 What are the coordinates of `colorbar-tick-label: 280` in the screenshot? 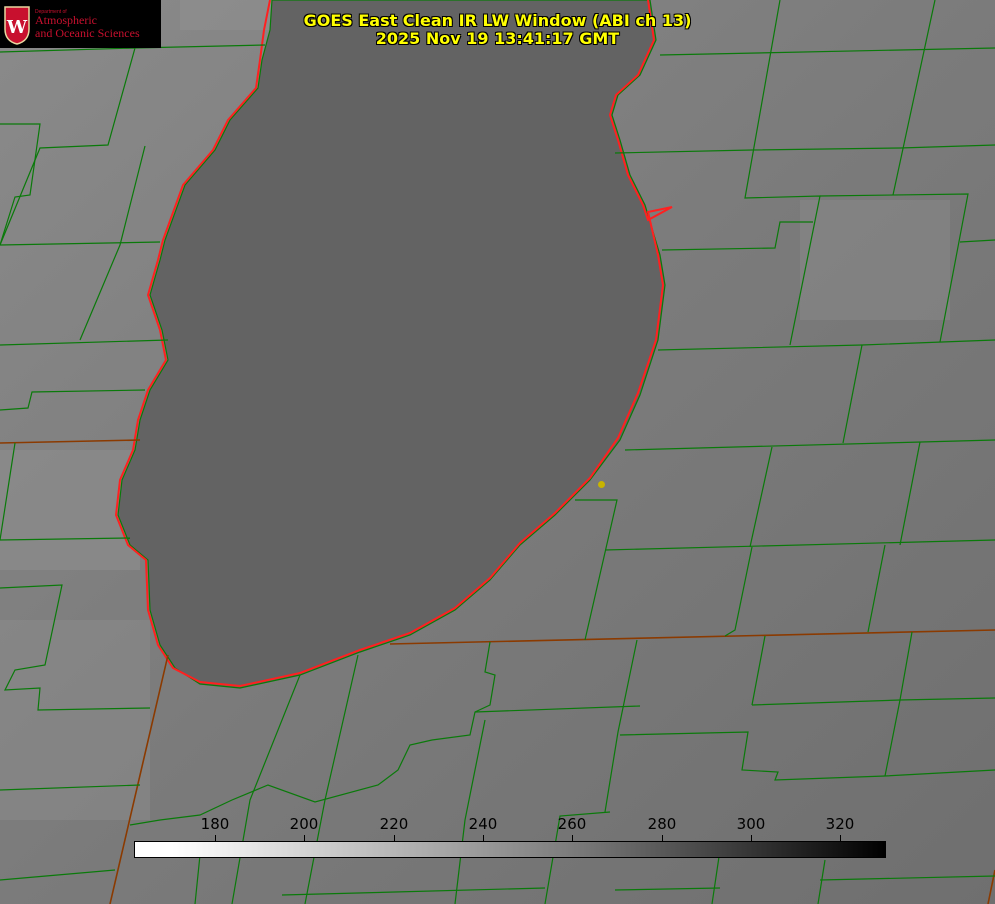 It's located at (662, 824).